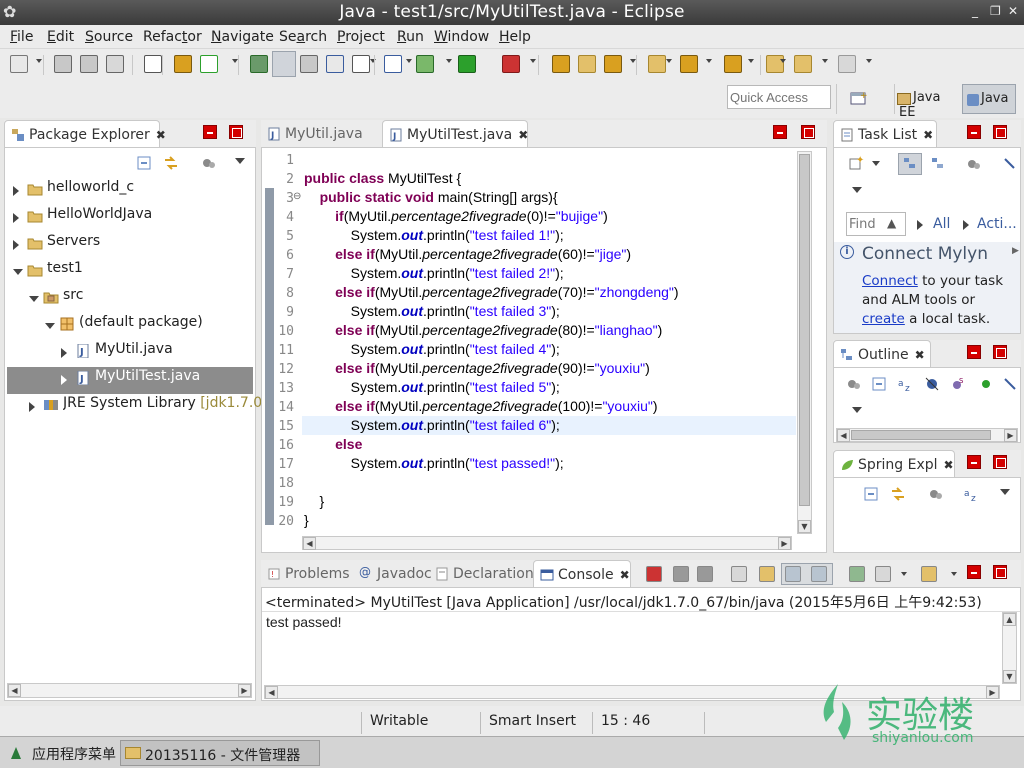  What do you see at coordinates (856, 163) in the screenshot?
I see `new-task-icon: ✦` at bounding box center [856, 163].